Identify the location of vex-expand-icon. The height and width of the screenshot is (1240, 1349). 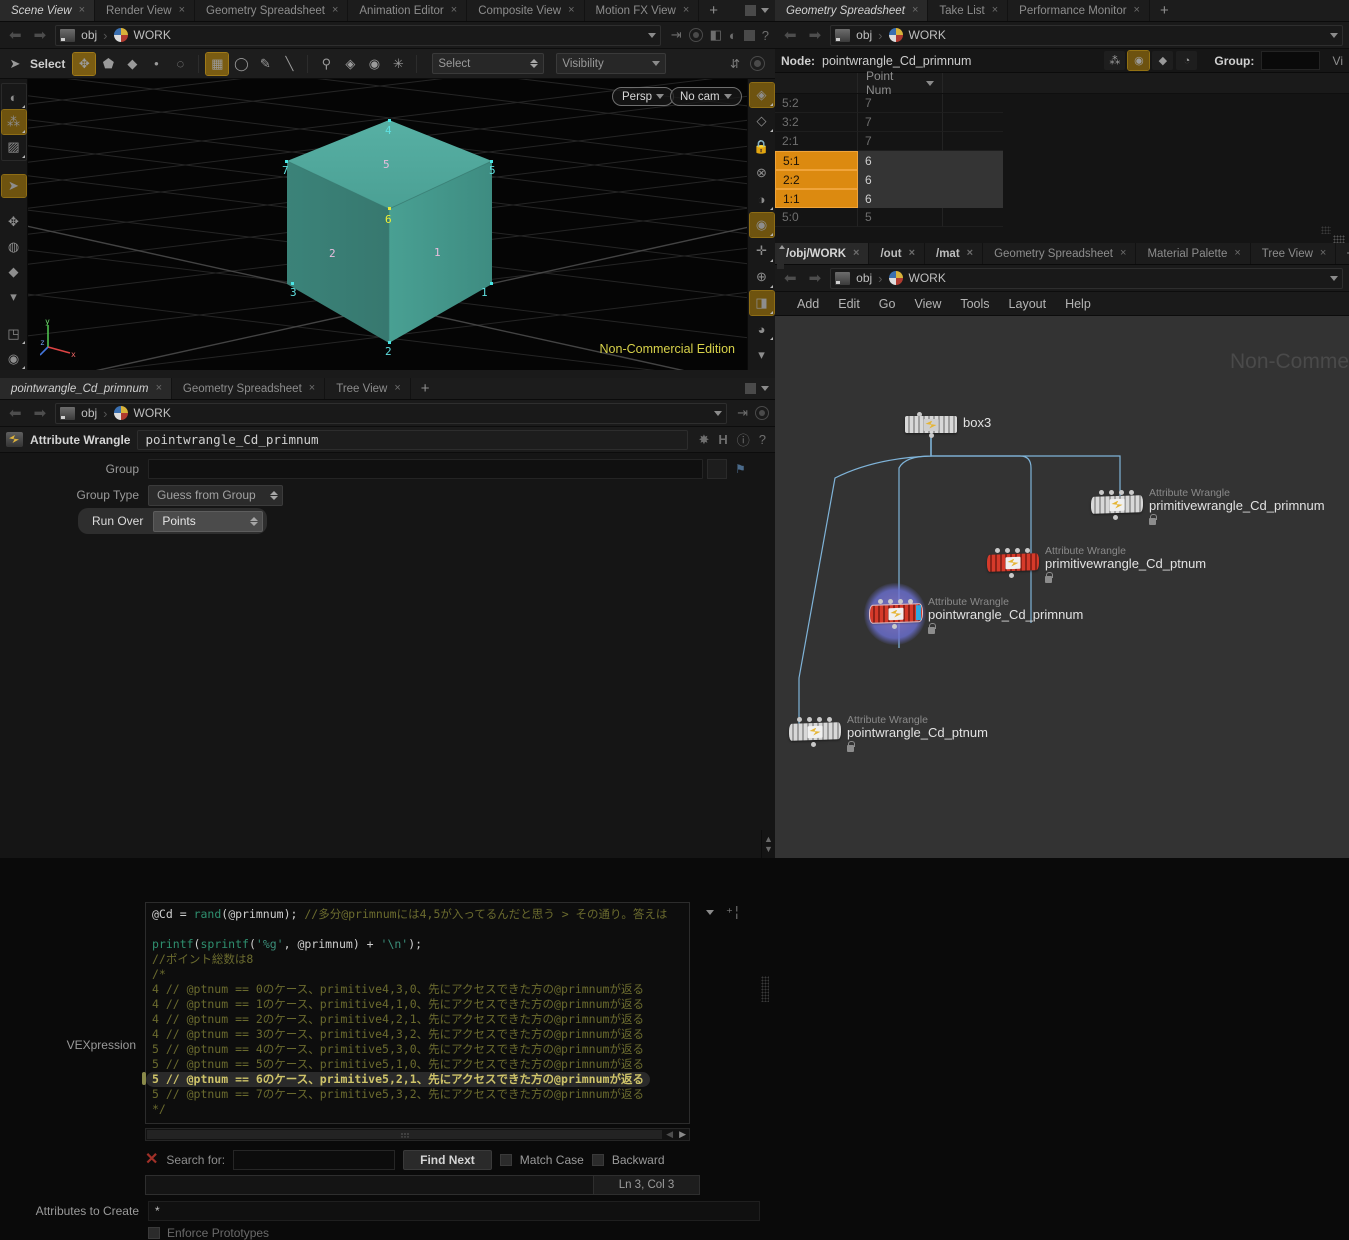
(710, 912).